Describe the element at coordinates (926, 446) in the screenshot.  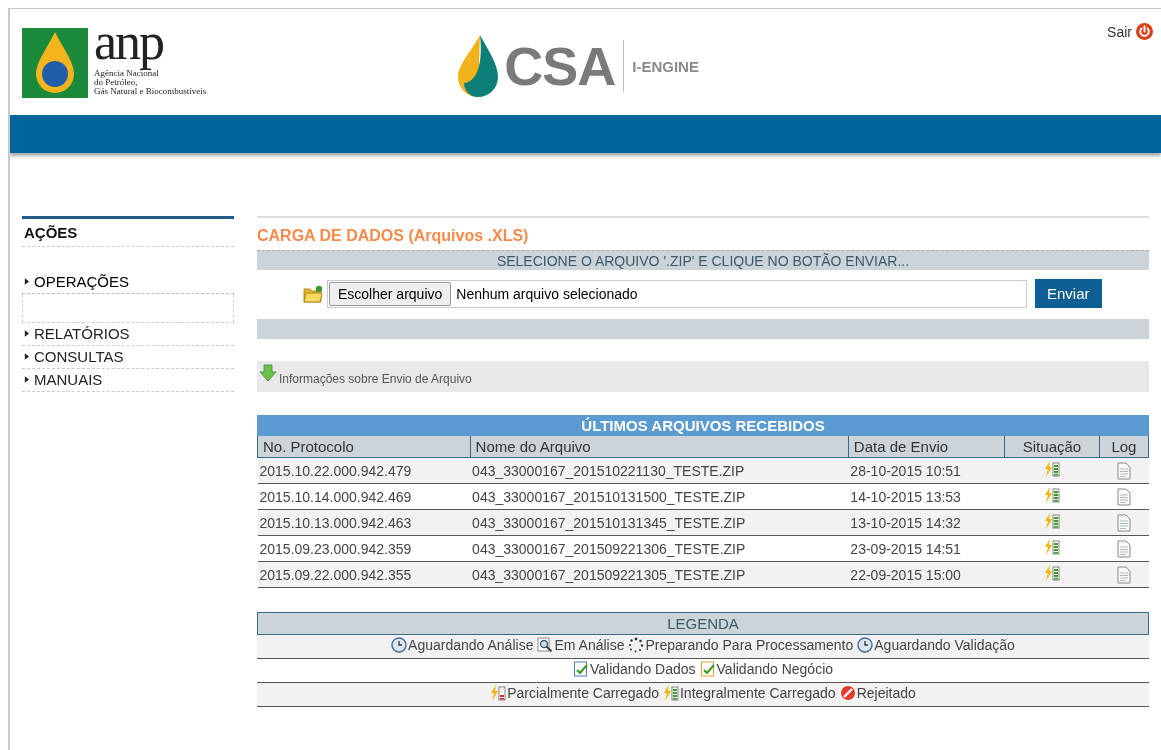
I see `column-header: Data de Envio` at that location.